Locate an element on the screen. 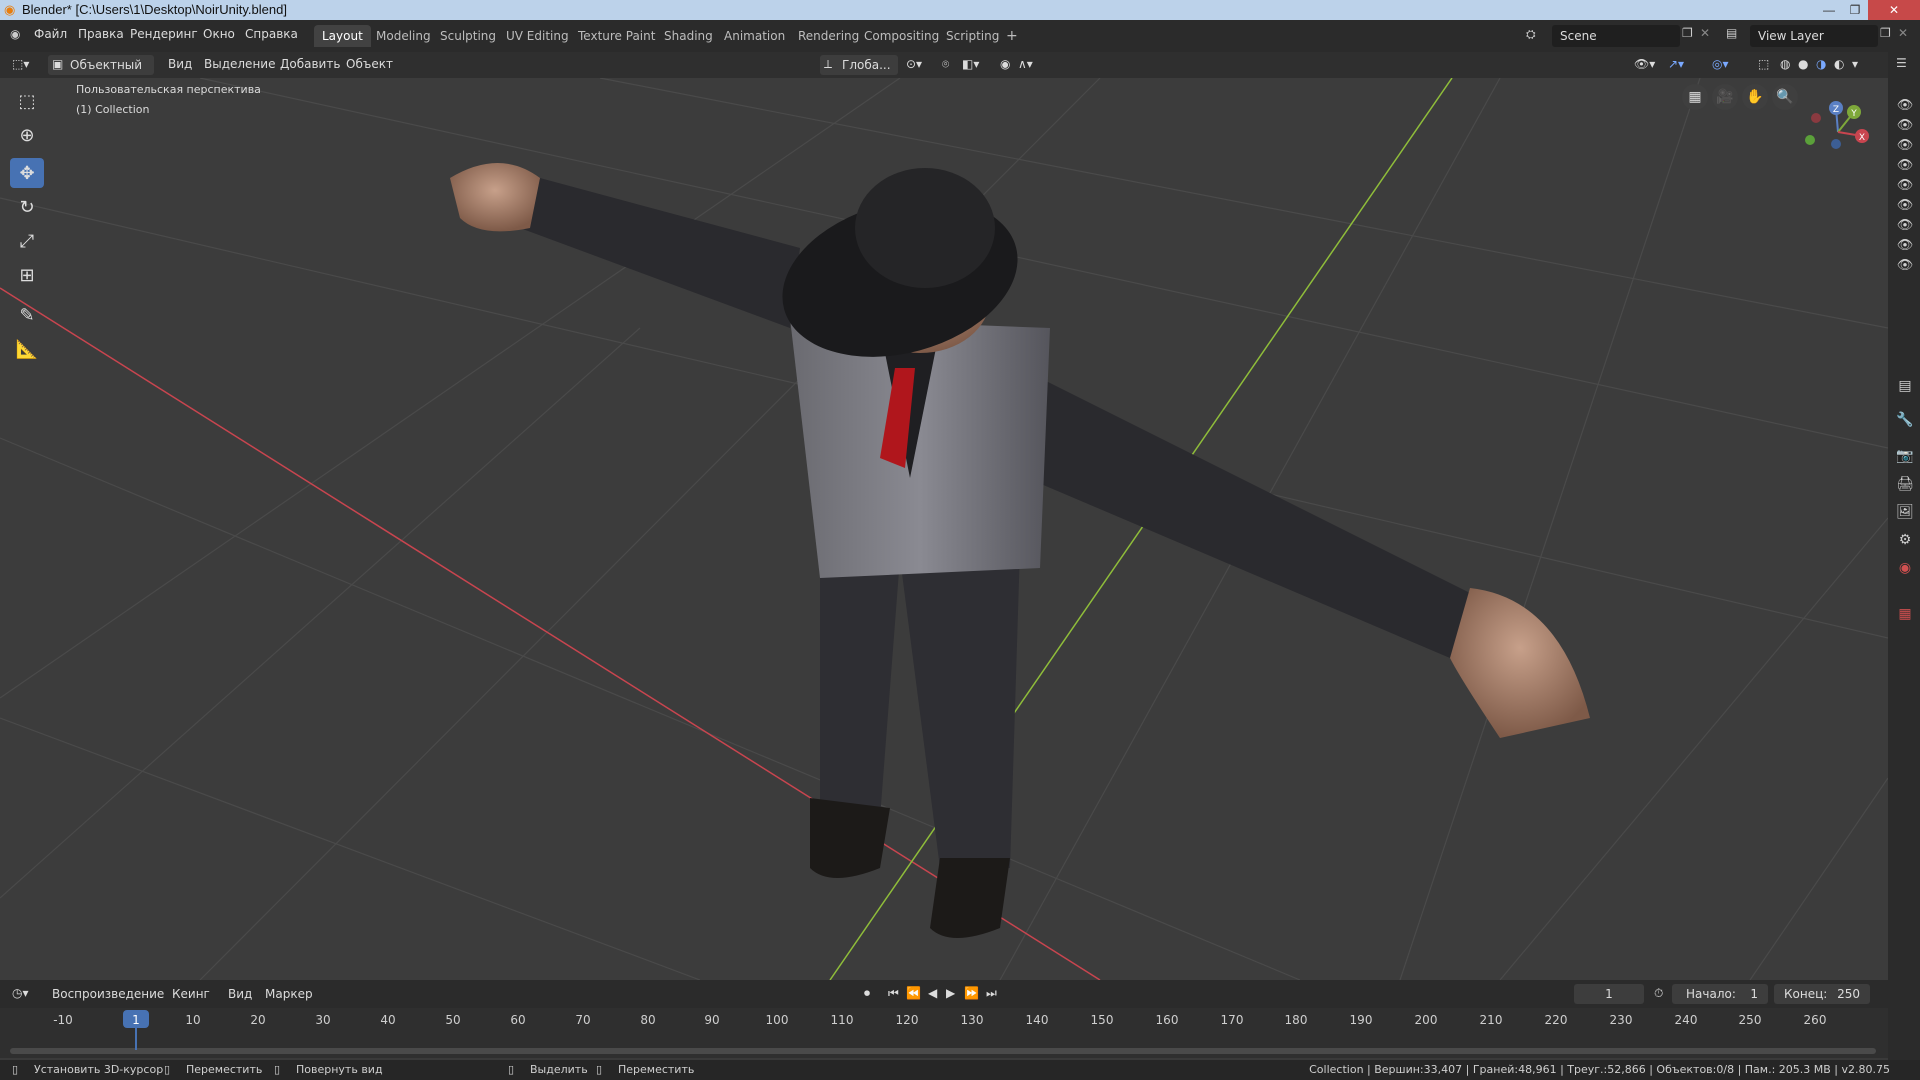 This screenshot has height=1080, width=1920. select-box-icon: ⬚ is located at coordinates (27, 101).